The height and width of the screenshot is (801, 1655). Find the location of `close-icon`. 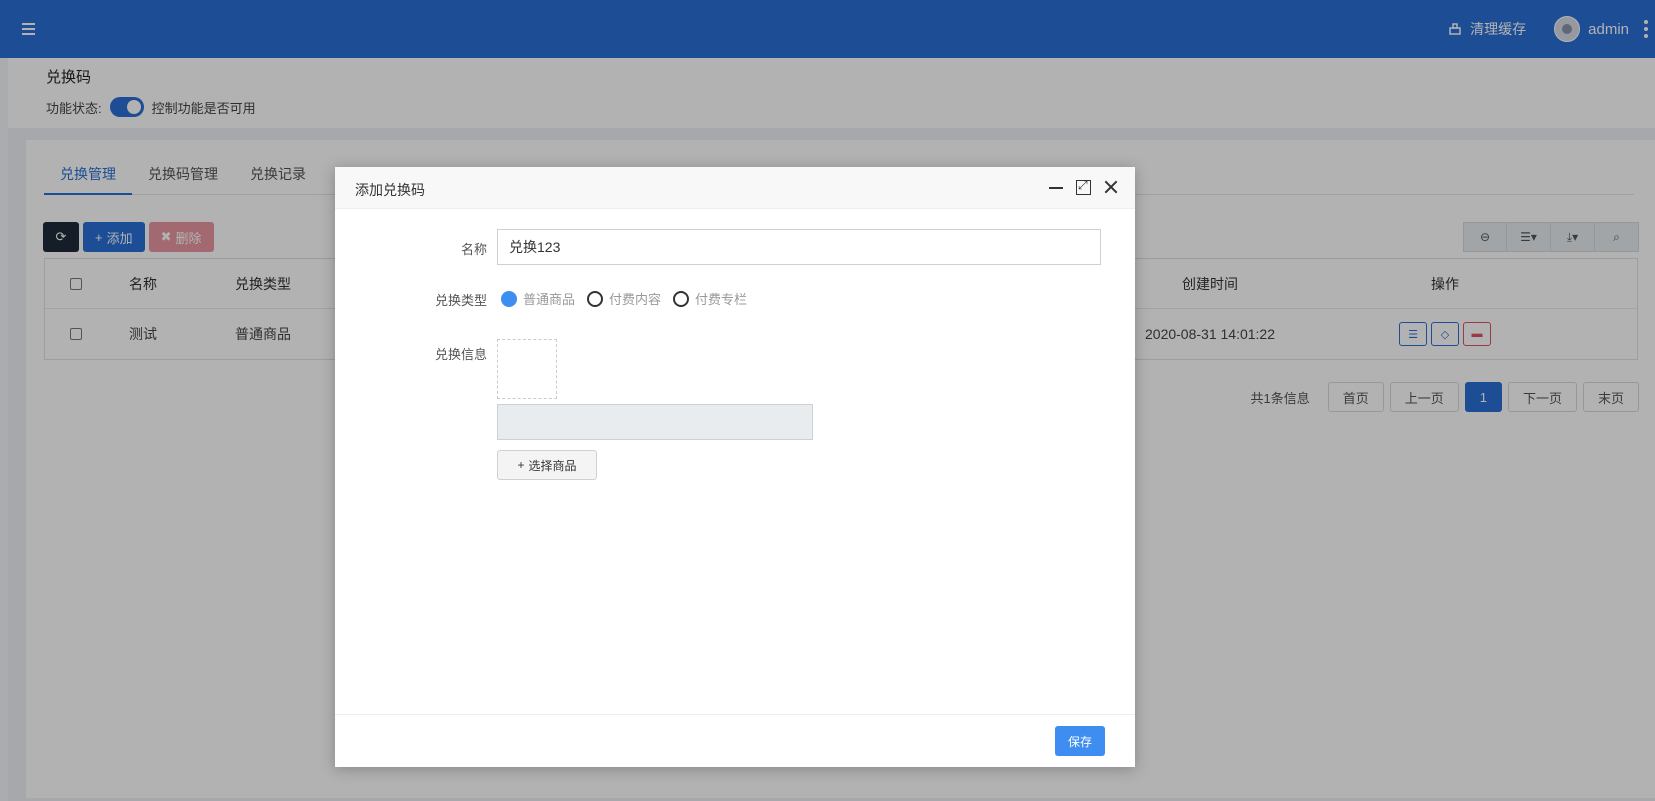

close-icon is located at coordinates (1111, 187).